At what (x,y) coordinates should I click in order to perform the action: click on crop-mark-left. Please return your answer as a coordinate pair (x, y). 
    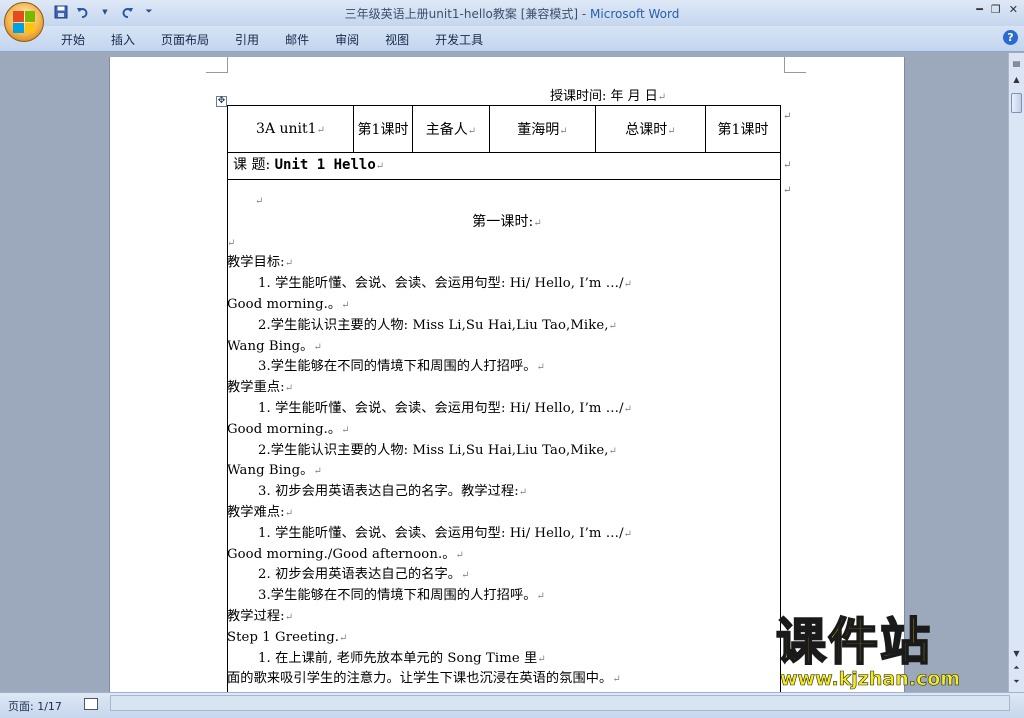
    Looking at the image, I should click on (217, 65).